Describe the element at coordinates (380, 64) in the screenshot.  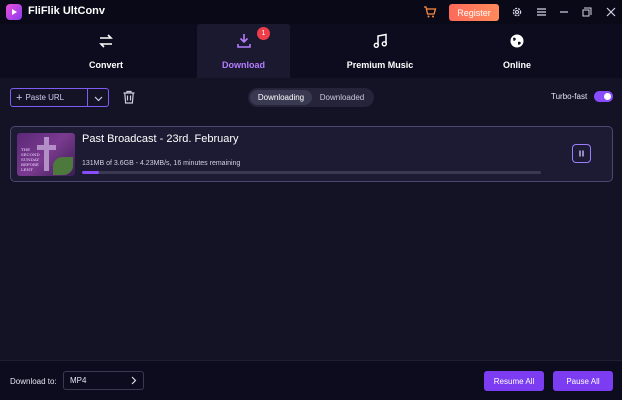
I see `tab-label: Premium Music` at that location.